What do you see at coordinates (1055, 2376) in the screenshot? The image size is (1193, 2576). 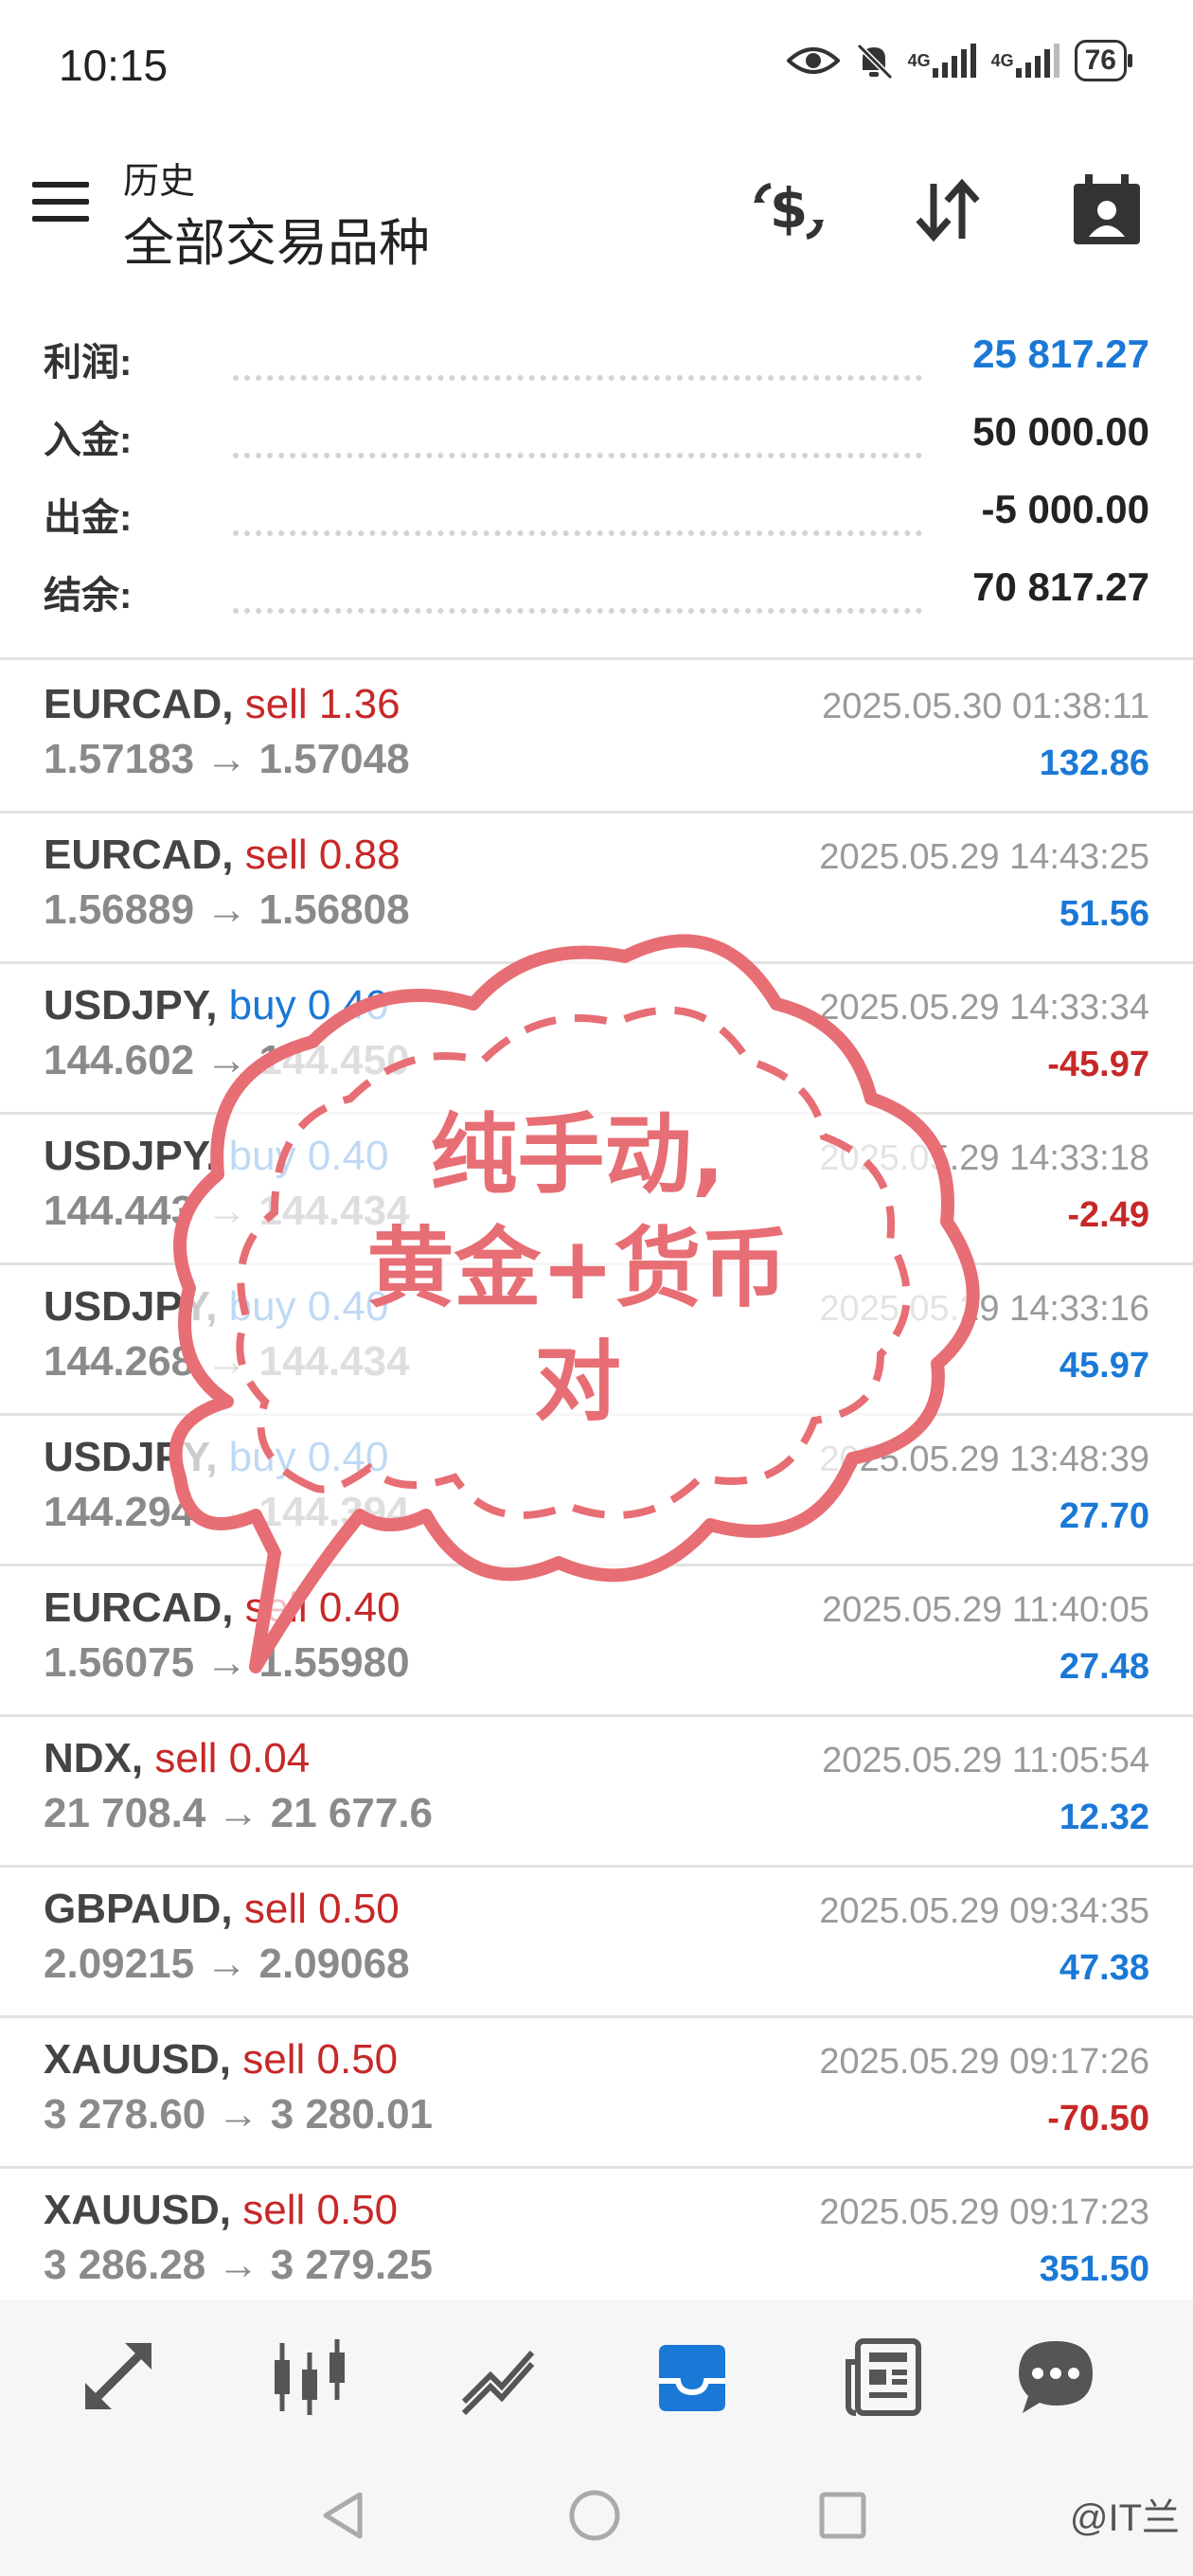 I see `chat-icon` at bounding box center [1055, 2376].